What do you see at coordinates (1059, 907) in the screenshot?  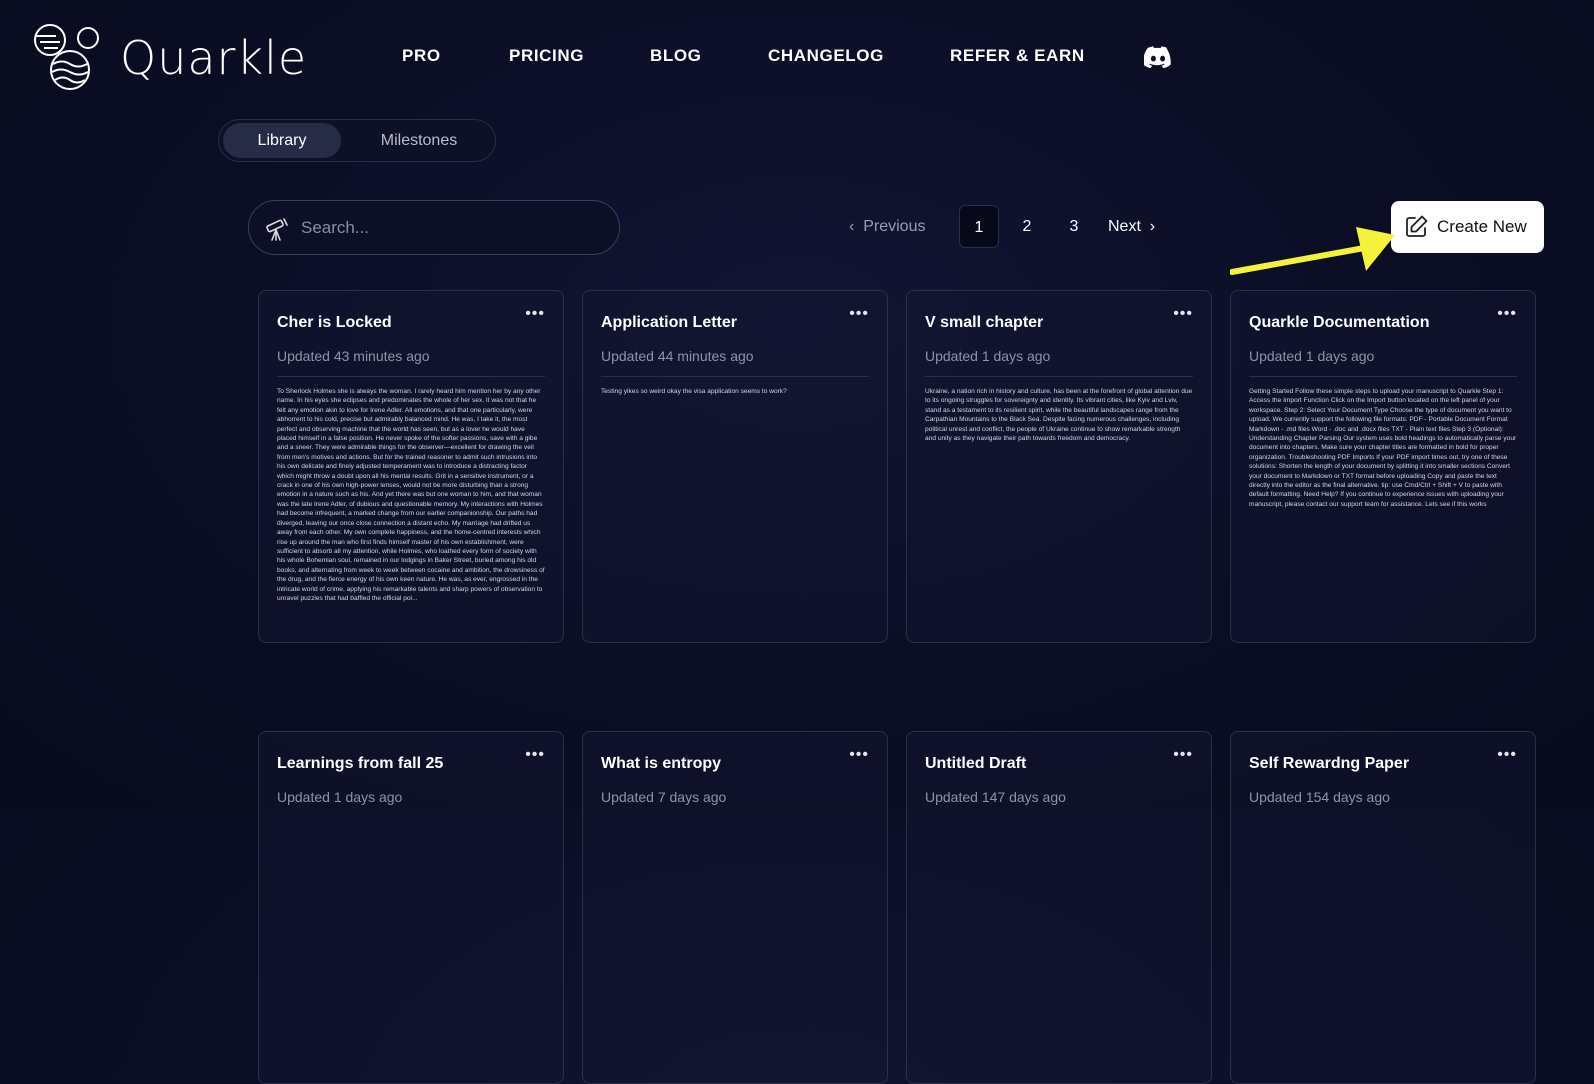 I see `document-card: Untitled Draft ••• Updated 147 days ago` at bounding box center [1059, 907].